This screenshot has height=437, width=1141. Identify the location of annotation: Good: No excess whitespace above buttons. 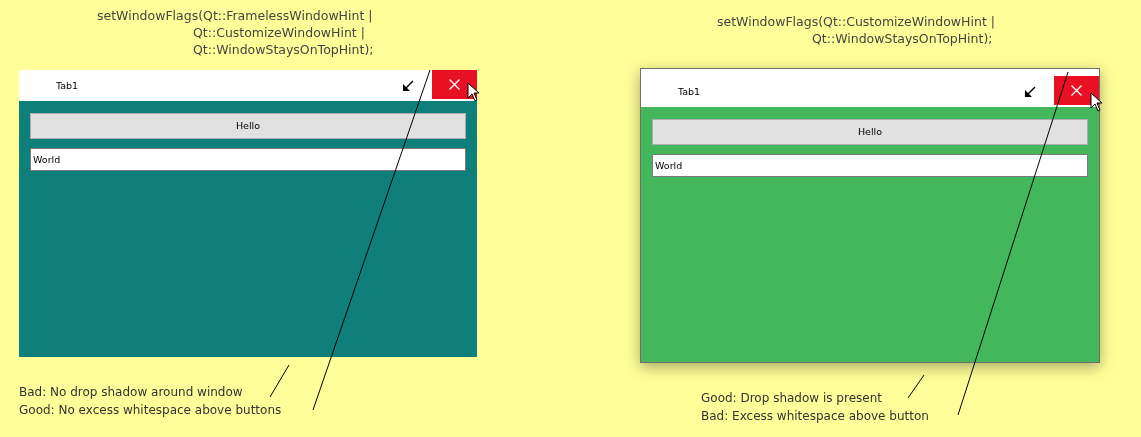
(150, 410).